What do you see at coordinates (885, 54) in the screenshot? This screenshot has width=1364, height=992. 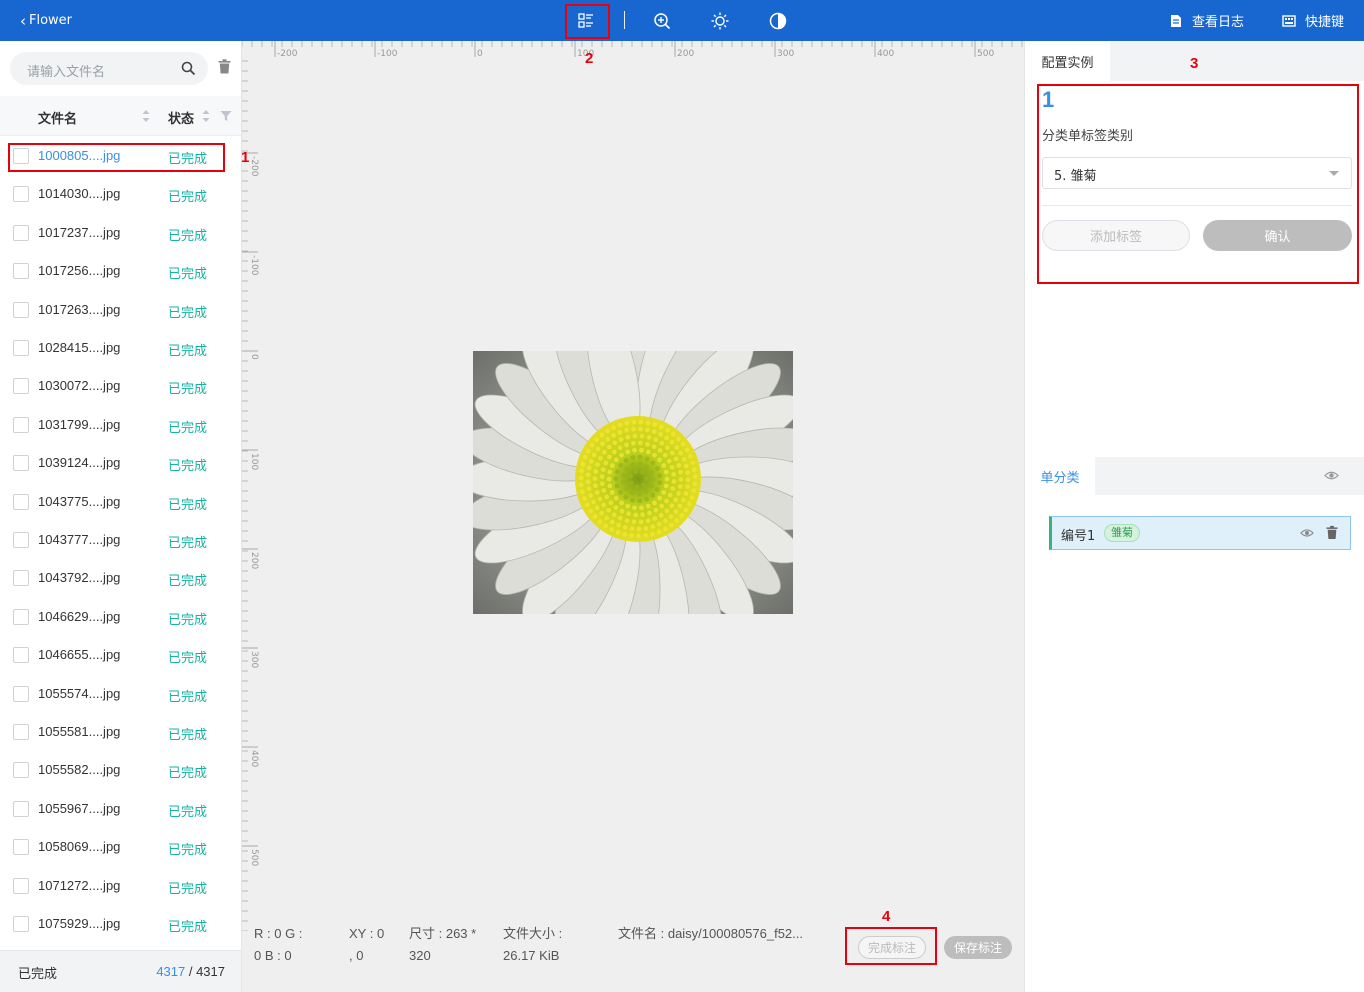 I see `ruler-tick-label: 400` at bounding box center [885, 54].